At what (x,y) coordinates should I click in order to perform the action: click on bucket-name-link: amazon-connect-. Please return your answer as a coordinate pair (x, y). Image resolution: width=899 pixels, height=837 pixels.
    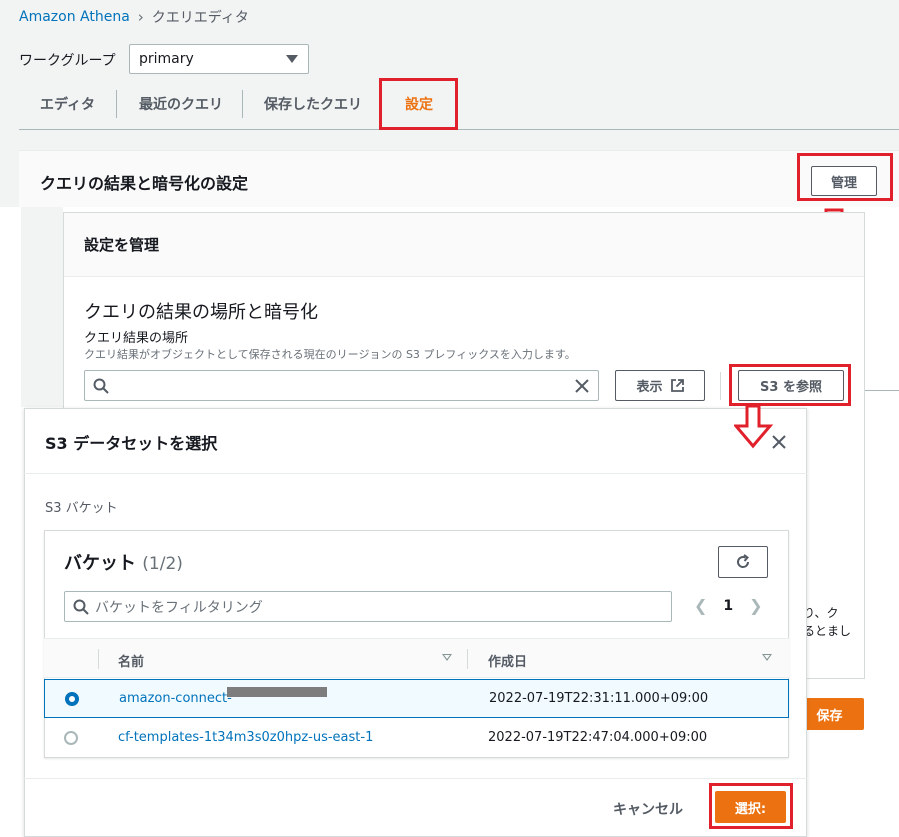
    Looking at the image, I should click on (175, 698).